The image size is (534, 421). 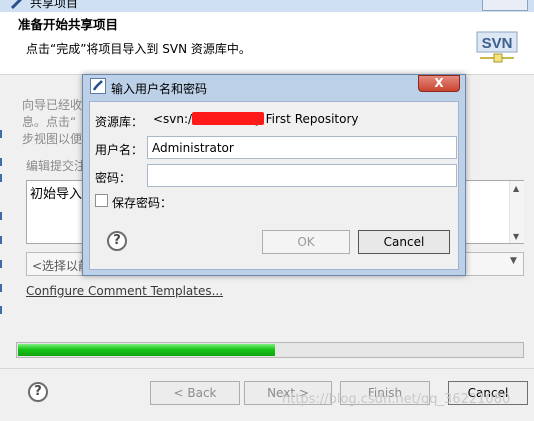 What do you see at coordinates (119, 150) in the screenshot?
I see `username-label: 用户名：` at bounding box center [119, 150].